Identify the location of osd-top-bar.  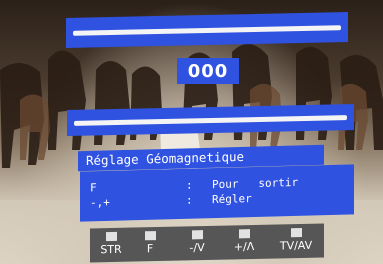
(207, 30).